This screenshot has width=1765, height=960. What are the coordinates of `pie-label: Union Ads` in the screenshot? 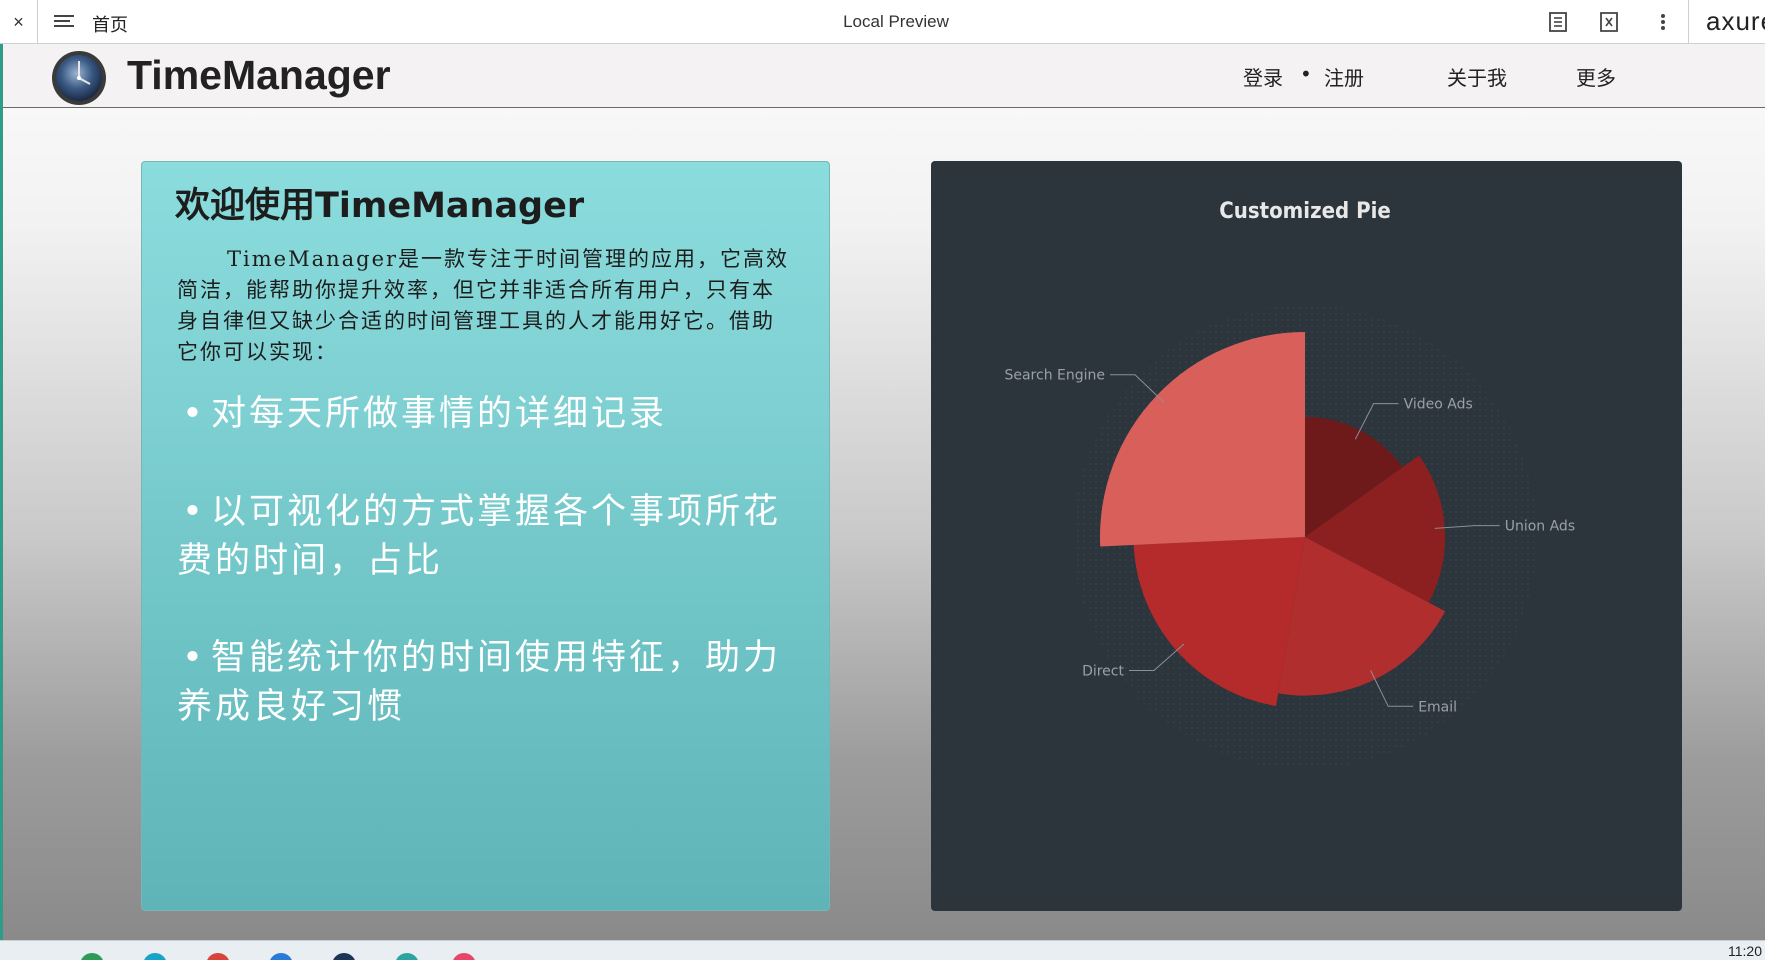 It's located at (1540, 527).